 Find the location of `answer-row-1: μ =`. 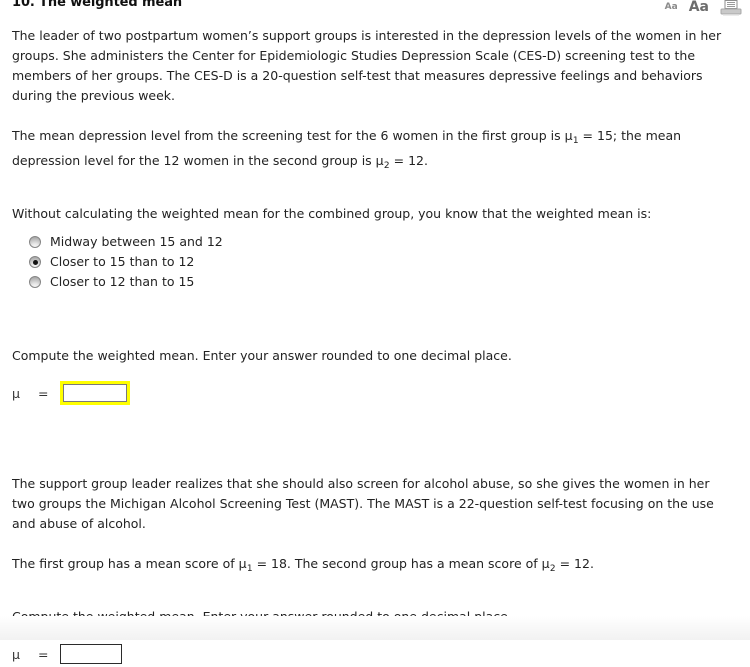

answer-row-1: μ = is located at coordinates (375, 393).